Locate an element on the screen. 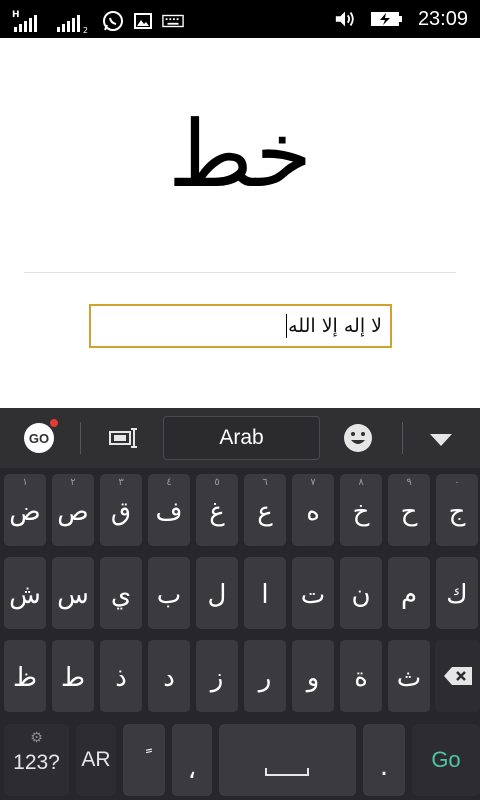 This screenshot has height=800, width=480. letter-key: ظ is located at coordinates (25, 676).